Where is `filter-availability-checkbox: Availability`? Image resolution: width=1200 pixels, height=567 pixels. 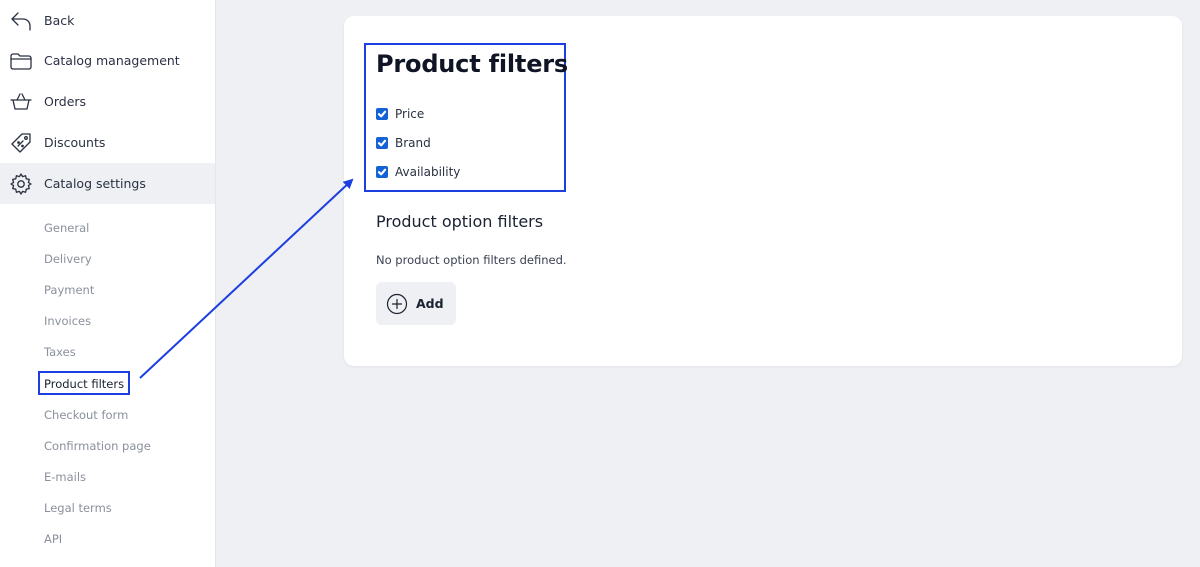 filter-availability-checkbox: Availability is located at coordinates (418, 172).